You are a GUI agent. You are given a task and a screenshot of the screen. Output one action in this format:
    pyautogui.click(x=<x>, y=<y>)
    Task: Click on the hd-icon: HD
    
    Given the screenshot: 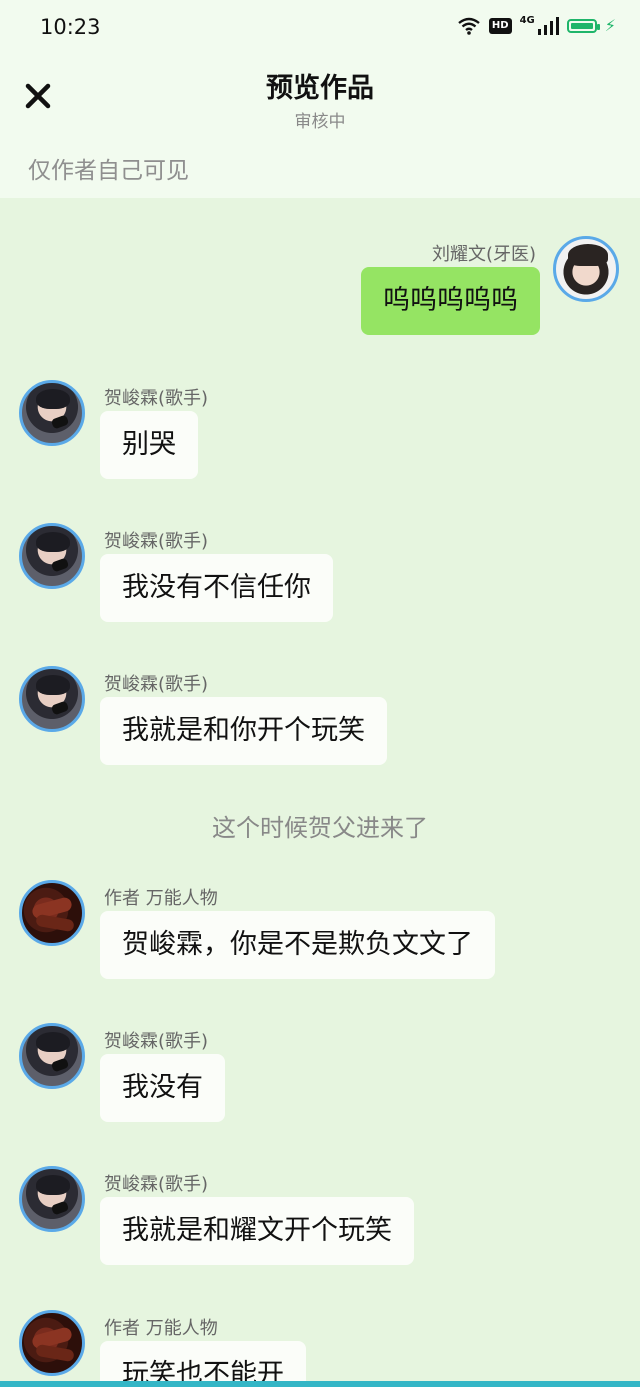 What is the action you would take?
    pyautogui.click(x=500, y=26)
    